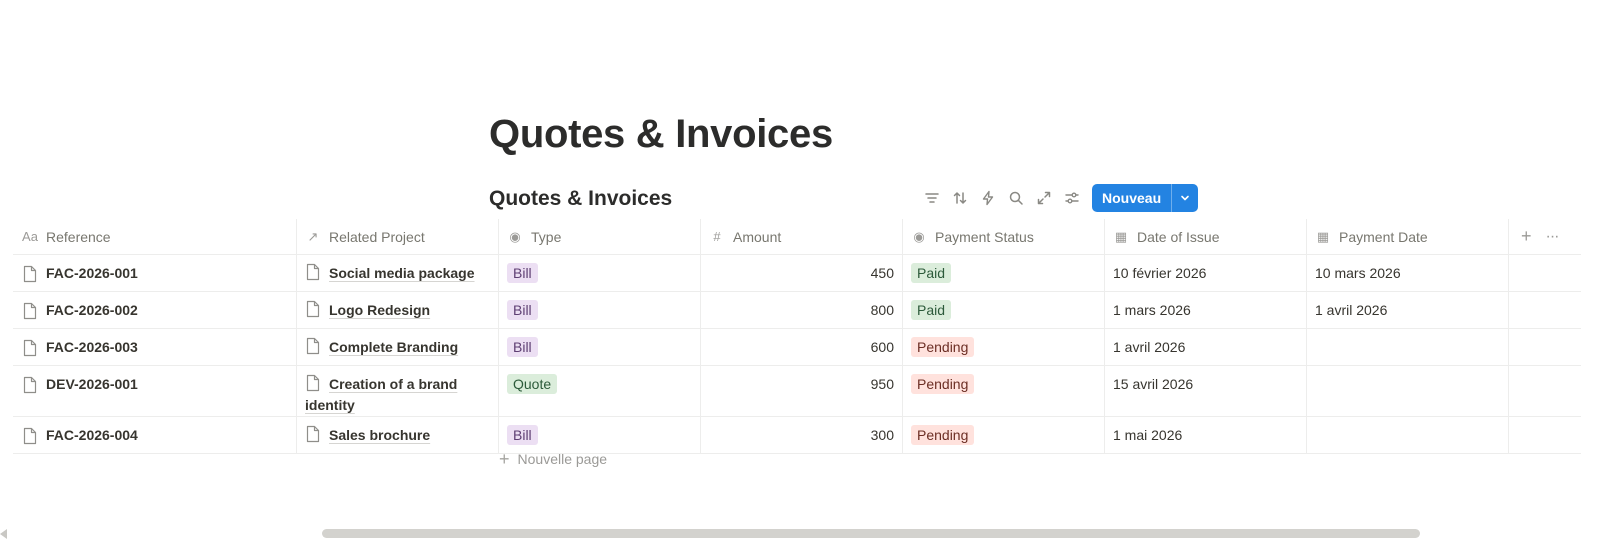 The image size is (1608, 554). I want to click on column-label: Type, so click(546, 236).